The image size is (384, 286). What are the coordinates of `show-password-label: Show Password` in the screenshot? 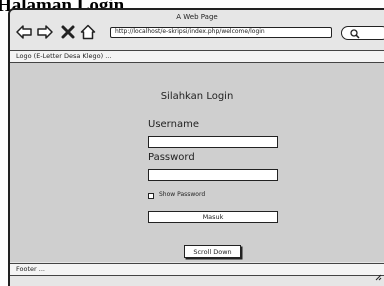 It's located at (182, 194).